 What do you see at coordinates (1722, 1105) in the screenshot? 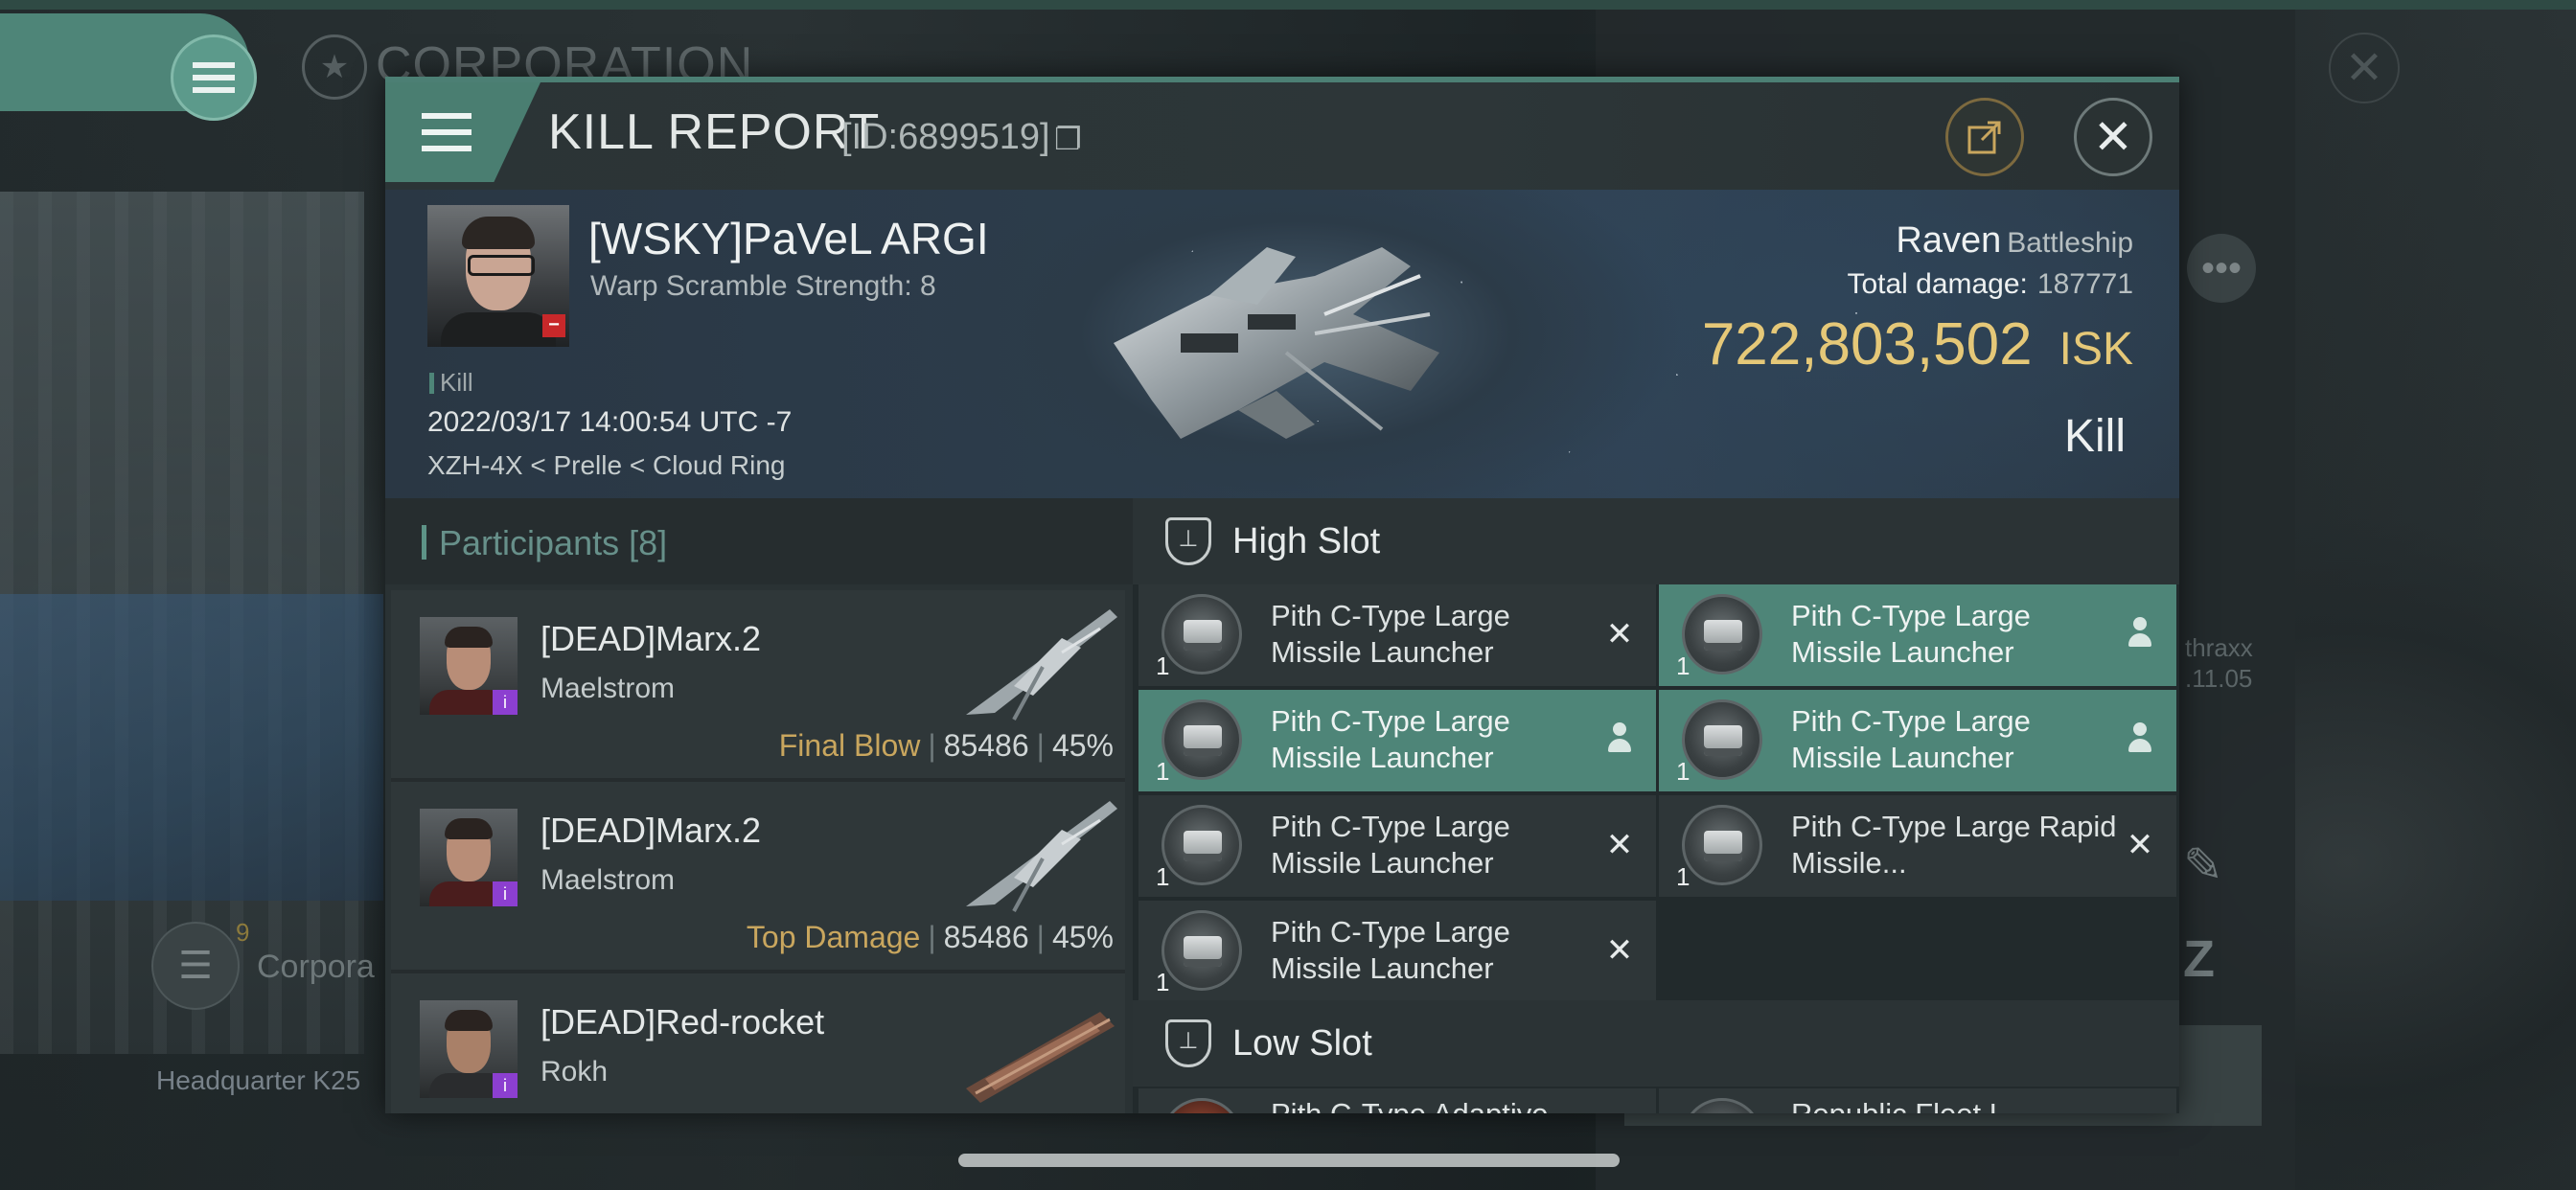
I see `module-icon` at bounding box center [1722, 1105].